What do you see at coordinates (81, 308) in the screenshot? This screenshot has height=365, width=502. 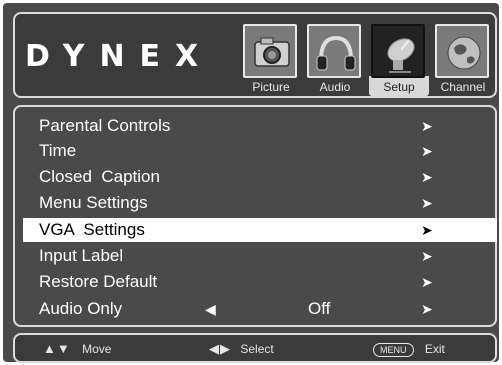 I see `menu-item-label: Audio Only` at bounding box center [81, 308].